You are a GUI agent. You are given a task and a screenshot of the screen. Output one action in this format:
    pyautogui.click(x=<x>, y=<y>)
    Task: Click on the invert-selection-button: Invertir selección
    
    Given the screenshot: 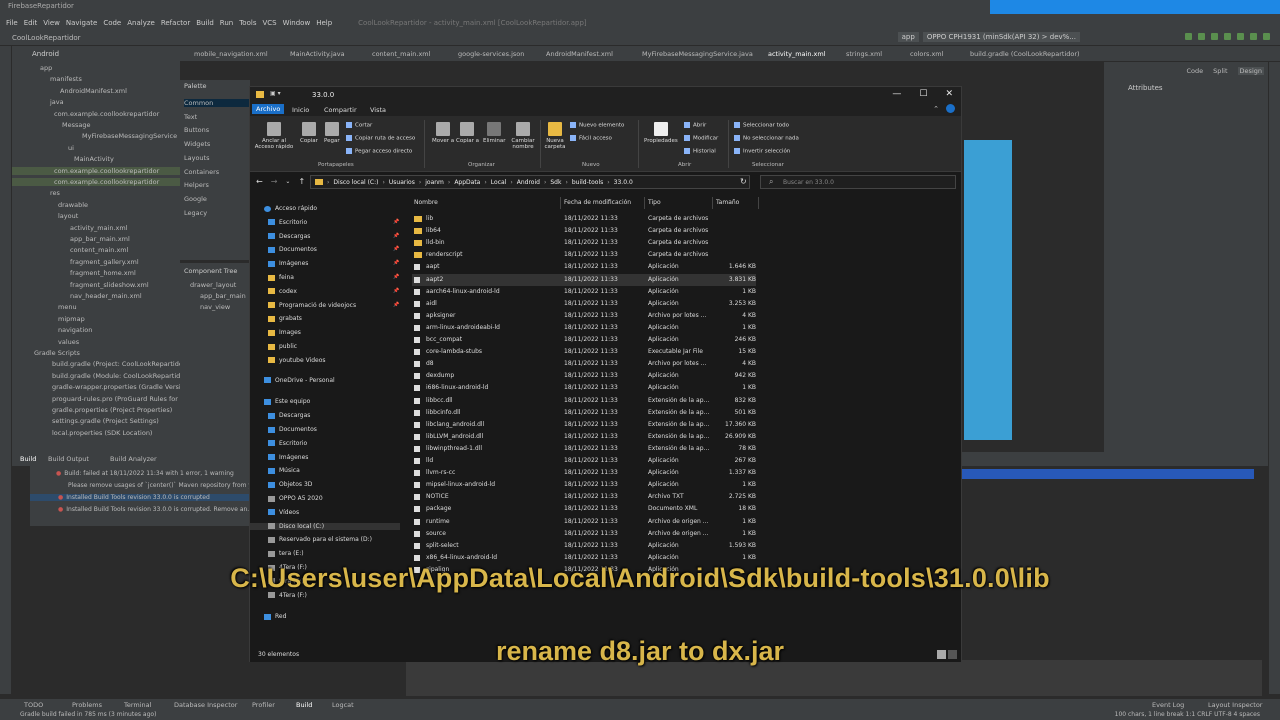 What is the action you would take?
    pyautogui.click(x=762, y=151)
    